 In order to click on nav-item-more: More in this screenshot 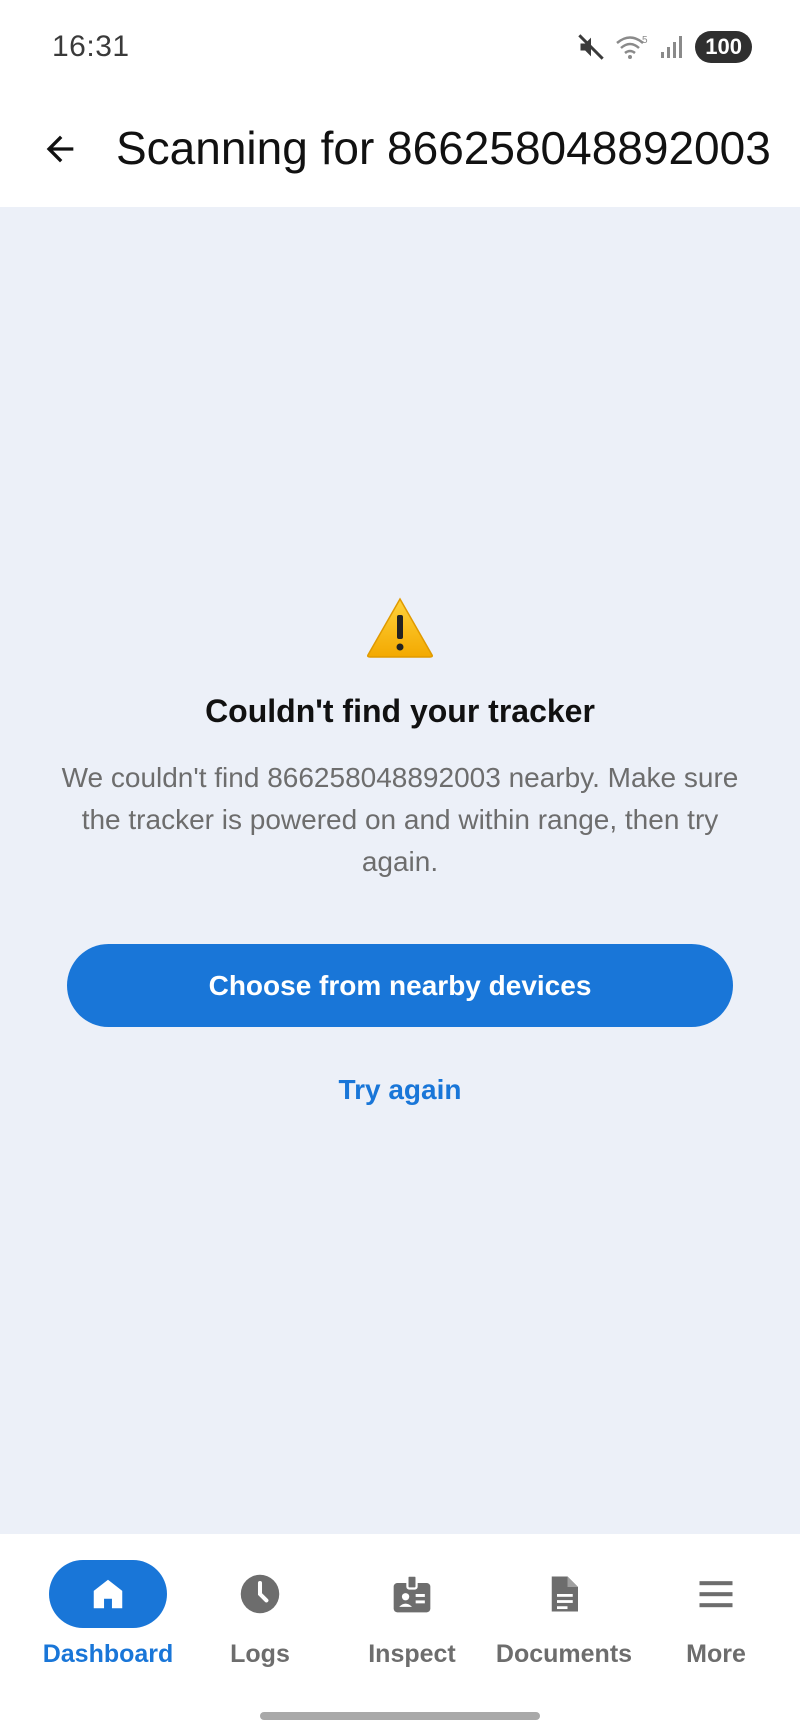, I will do `click(716, 1620)`.